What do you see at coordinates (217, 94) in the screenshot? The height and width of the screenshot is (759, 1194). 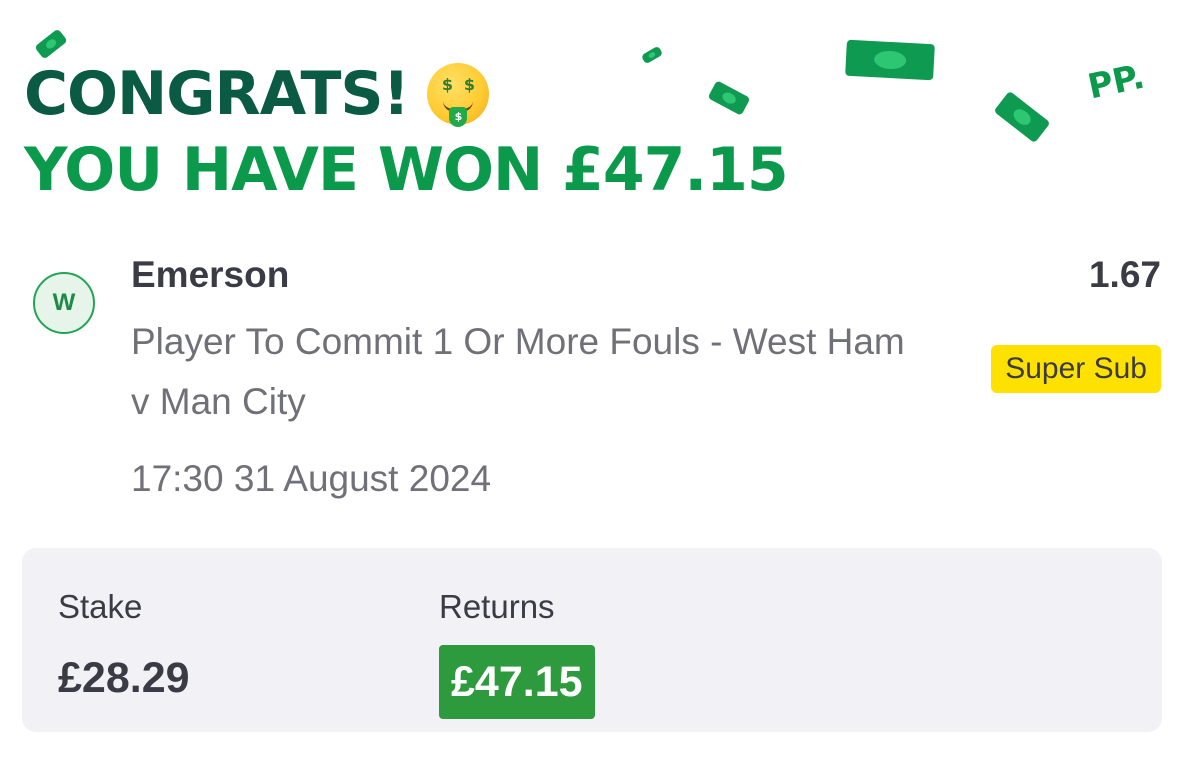 I see `congrats-text: CONGRATS!` at bounding box center [217, 94].